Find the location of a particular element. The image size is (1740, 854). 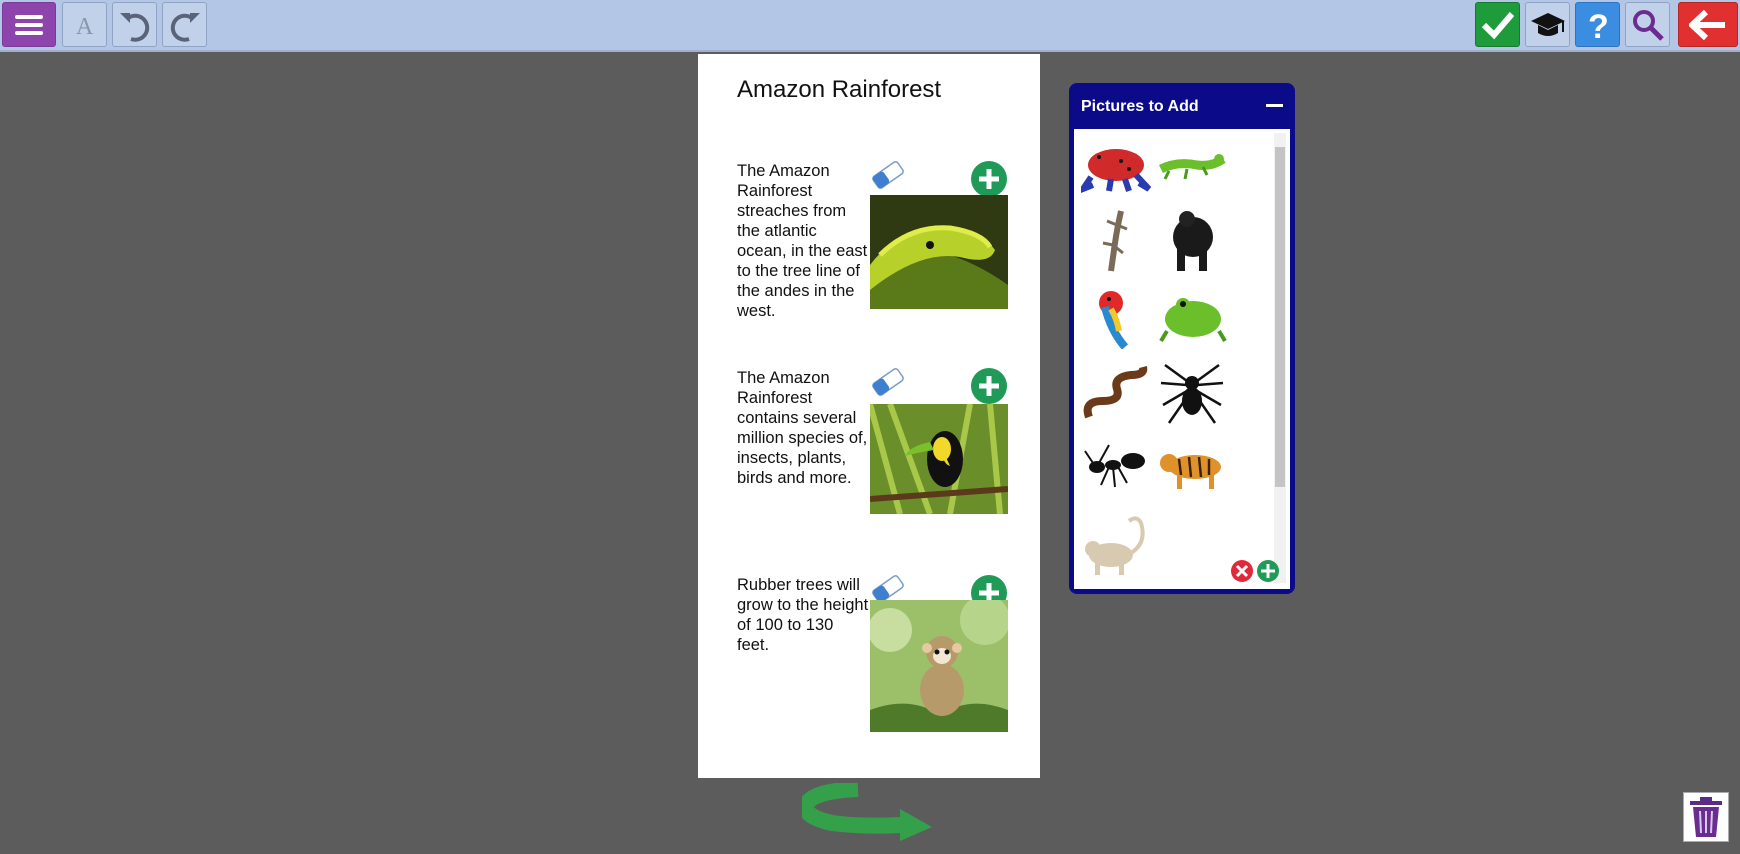

toolbar: A ? is located at coordinates (870, 26).